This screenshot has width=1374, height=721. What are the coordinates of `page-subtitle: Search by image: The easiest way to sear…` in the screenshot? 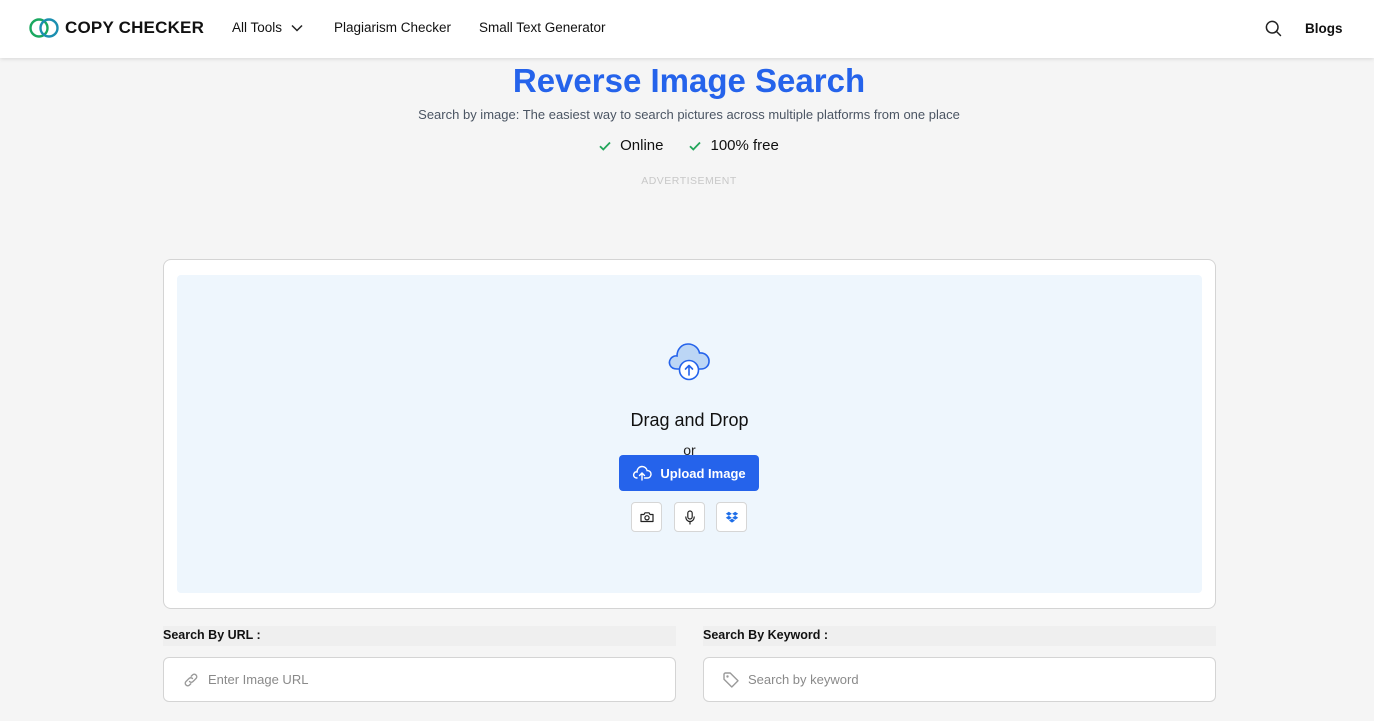 It's located at (689, 114).